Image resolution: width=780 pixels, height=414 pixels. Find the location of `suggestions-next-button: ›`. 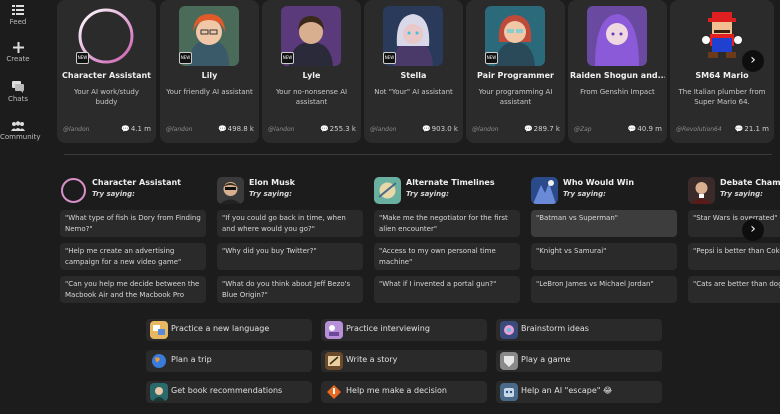

suggestions-next-button: › is located at coordinates (753, 230).